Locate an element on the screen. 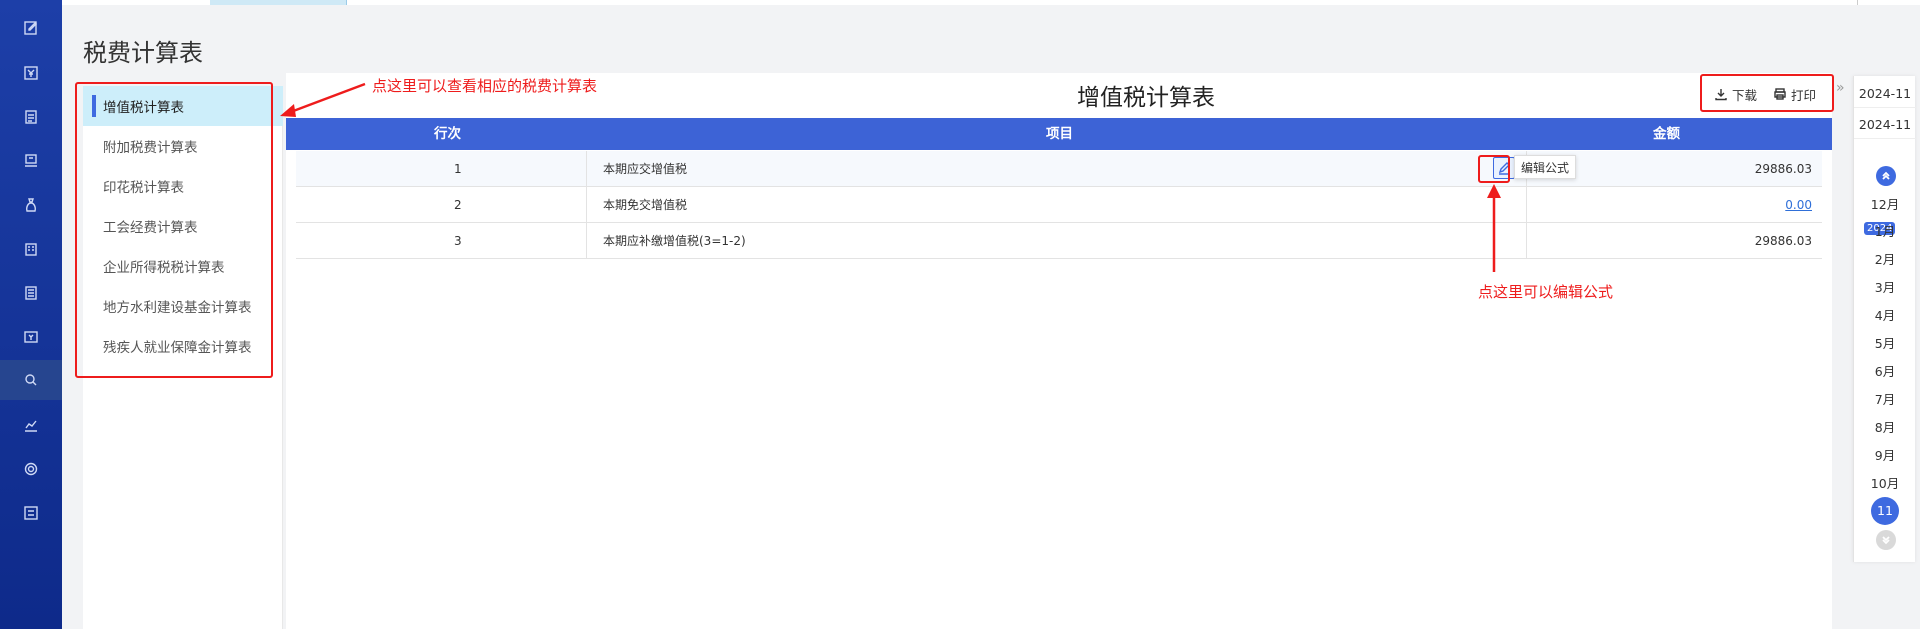 Image resolution: width=1920 pixels, height=629 pixels. nav-icon-bar is located at coordinates (31, 314).